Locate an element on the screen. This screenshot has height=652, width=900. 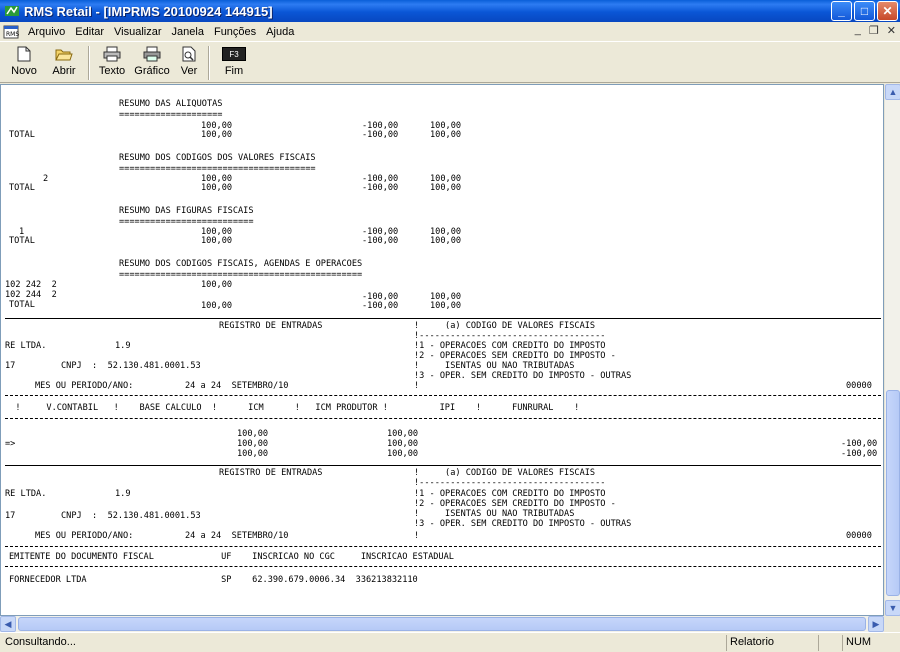
menu-visualizar: Visualizar is located at coordinates (138, 32).